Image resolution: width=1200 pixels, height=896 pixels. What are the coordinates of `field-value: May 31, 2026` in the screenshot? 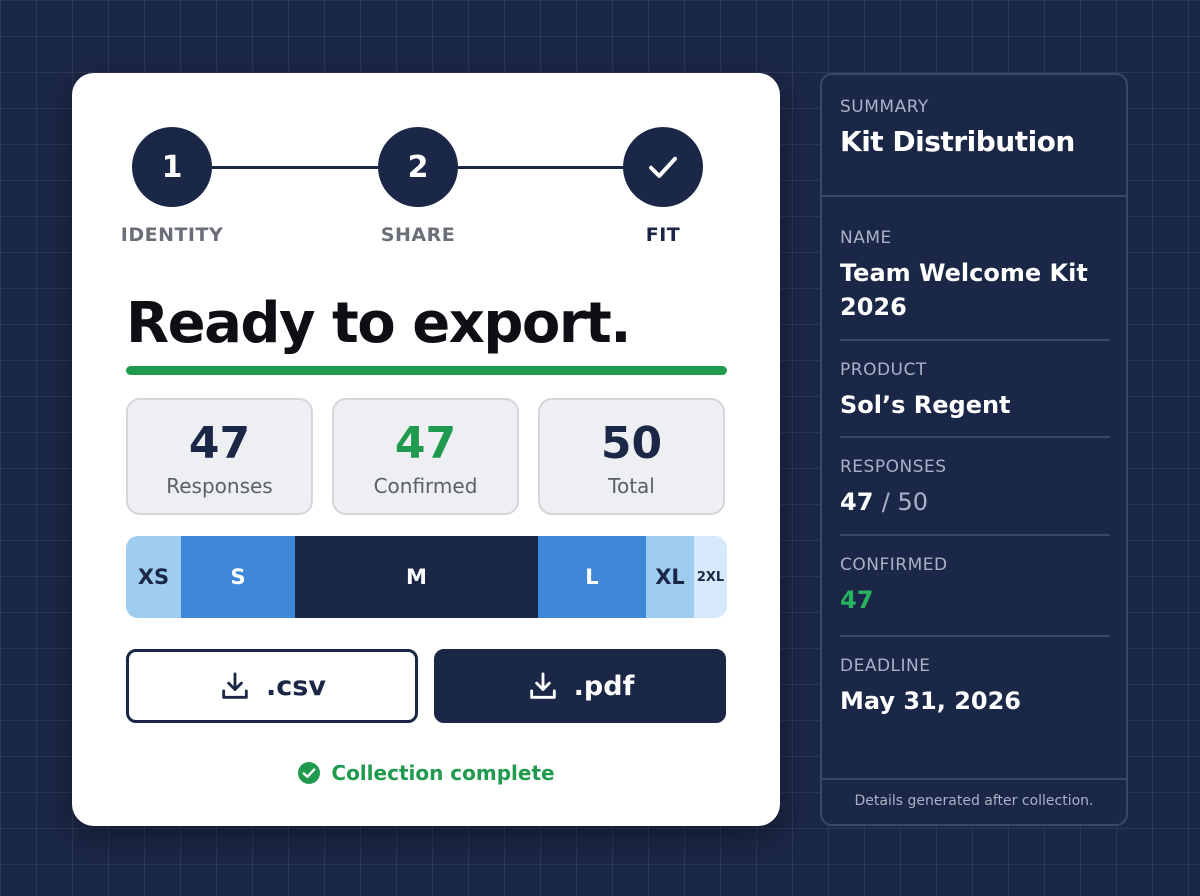 It's located at (931, 701).